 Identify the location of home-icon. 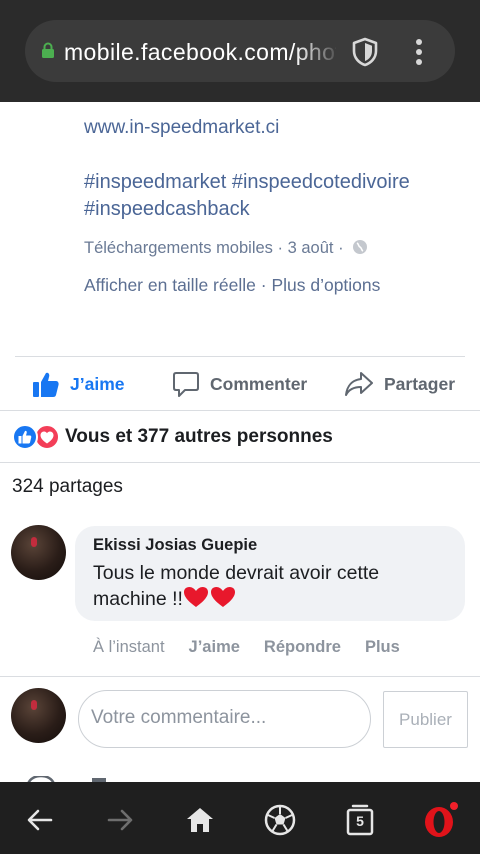
(200, 820).